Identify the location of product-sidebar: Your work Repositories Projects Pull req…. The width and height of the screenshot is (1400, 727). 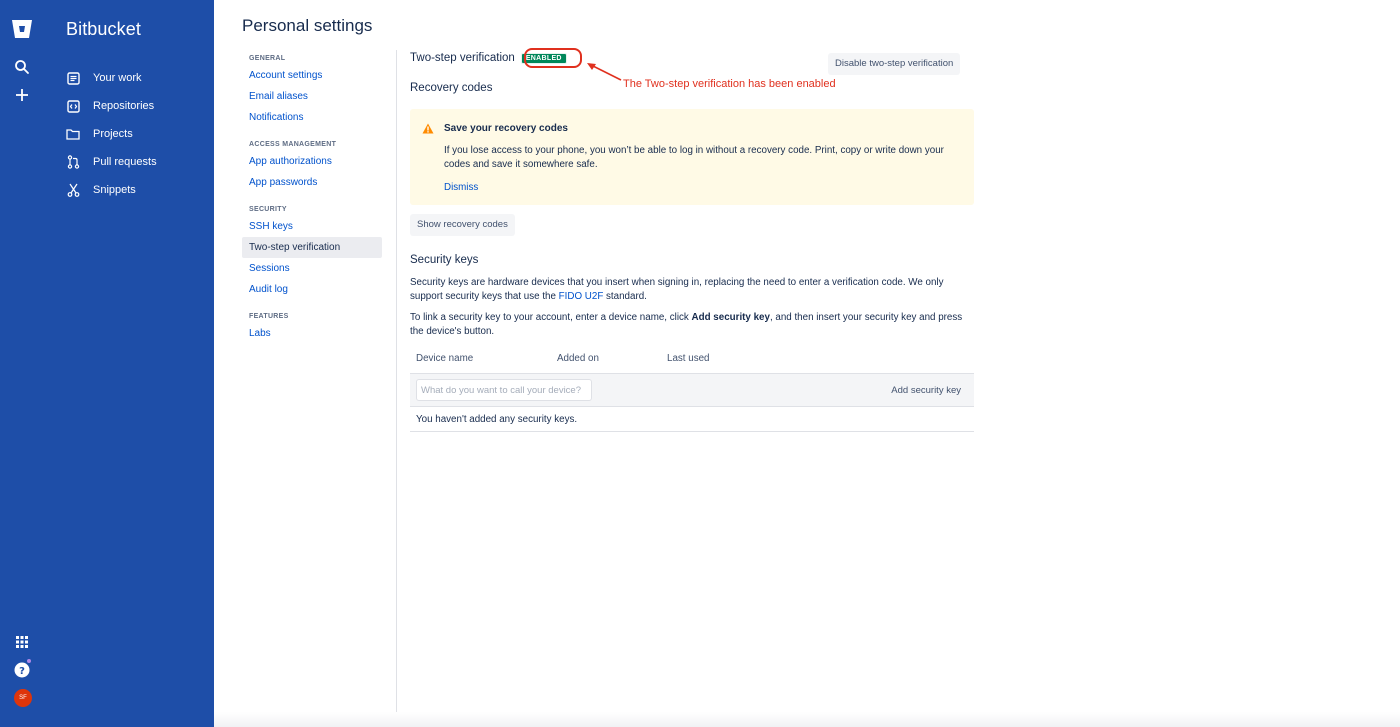
(135, 134).